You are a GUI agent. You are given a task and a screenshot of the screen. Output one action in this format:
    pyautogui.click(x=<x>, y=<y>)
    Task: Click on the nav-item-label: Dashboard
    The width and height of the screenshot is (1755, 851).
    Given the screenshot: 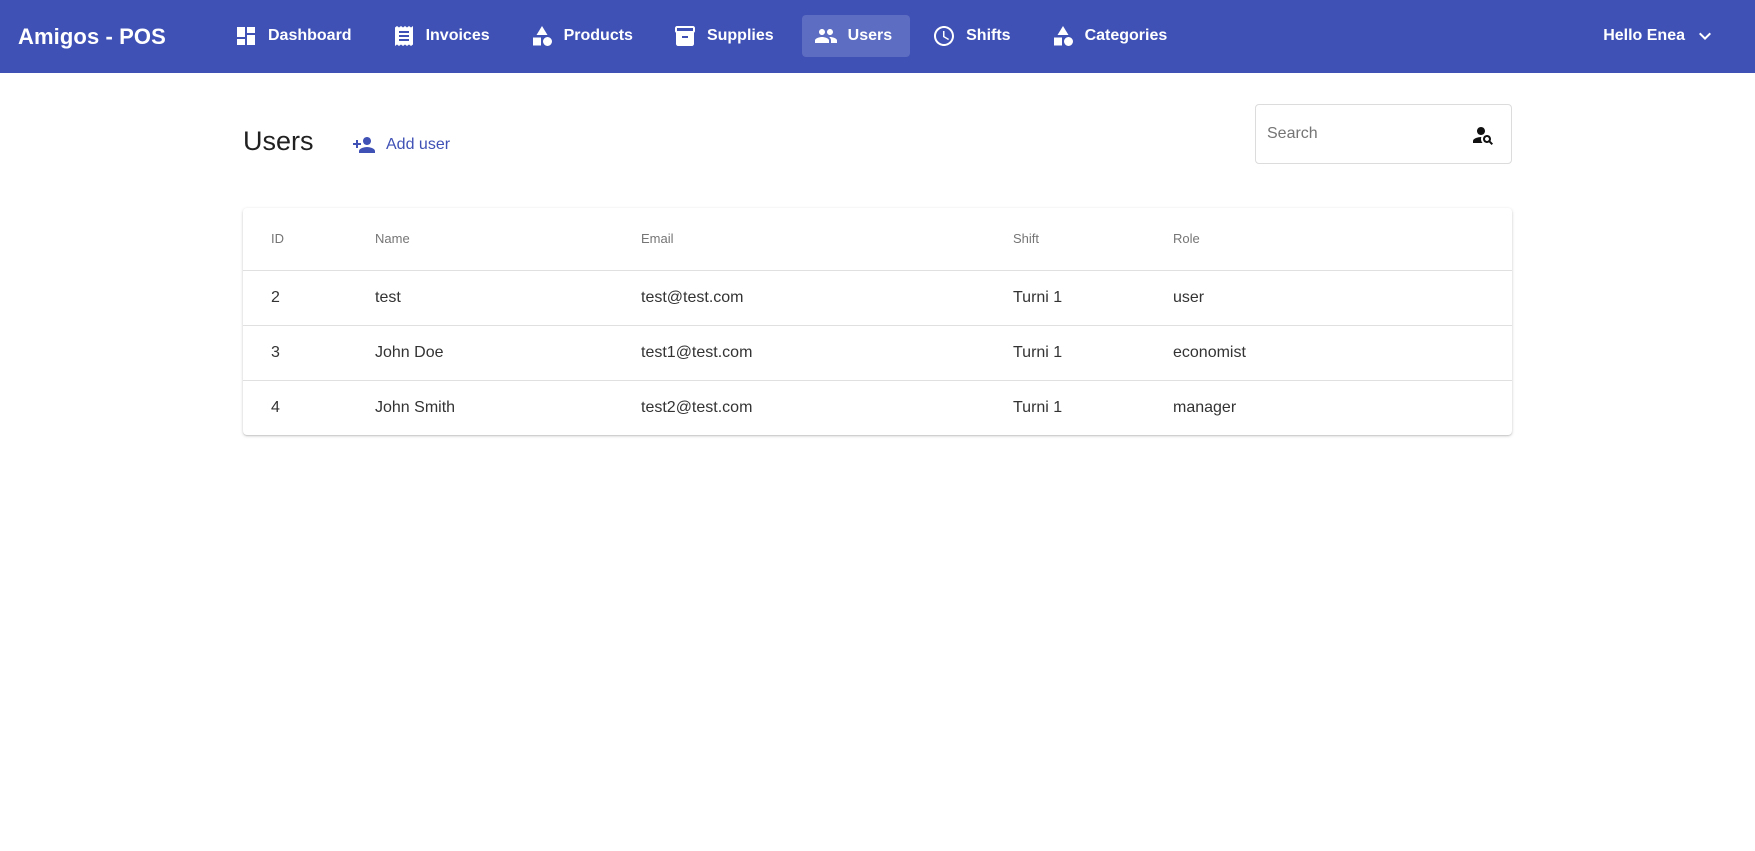 What is the action you would take?
    pyautogui.click(x=310, y=35)
    